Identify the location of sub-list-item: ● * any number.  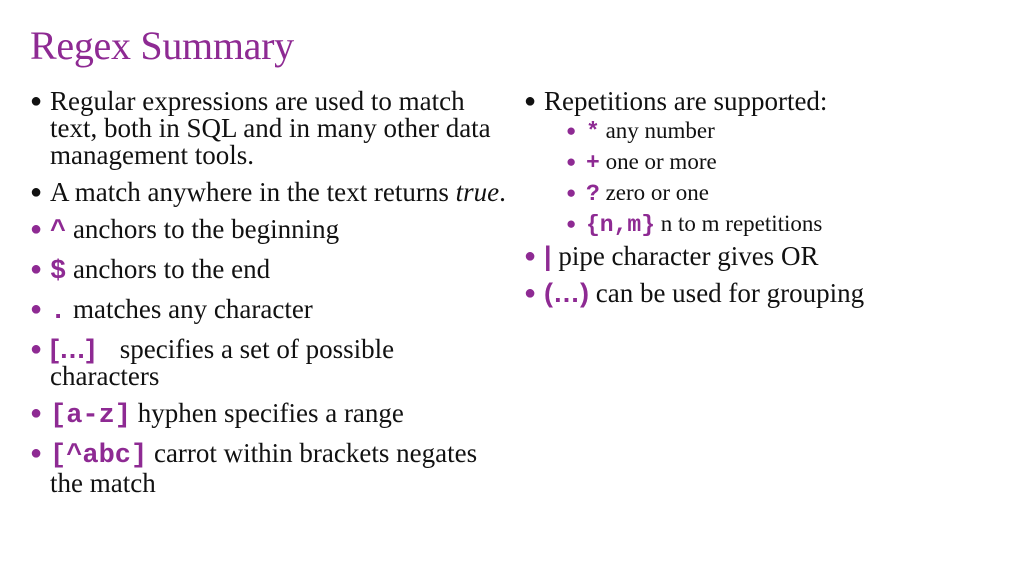
(780, 131).